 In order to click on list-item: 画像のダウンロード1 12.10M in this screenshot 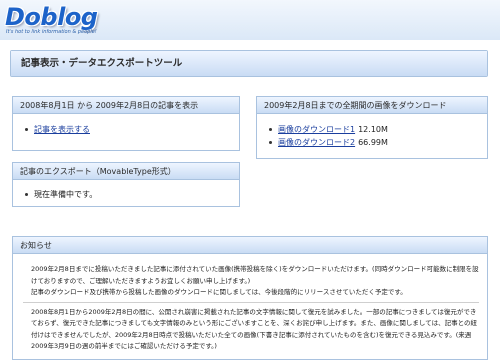, I will do `click(372, 129)`.